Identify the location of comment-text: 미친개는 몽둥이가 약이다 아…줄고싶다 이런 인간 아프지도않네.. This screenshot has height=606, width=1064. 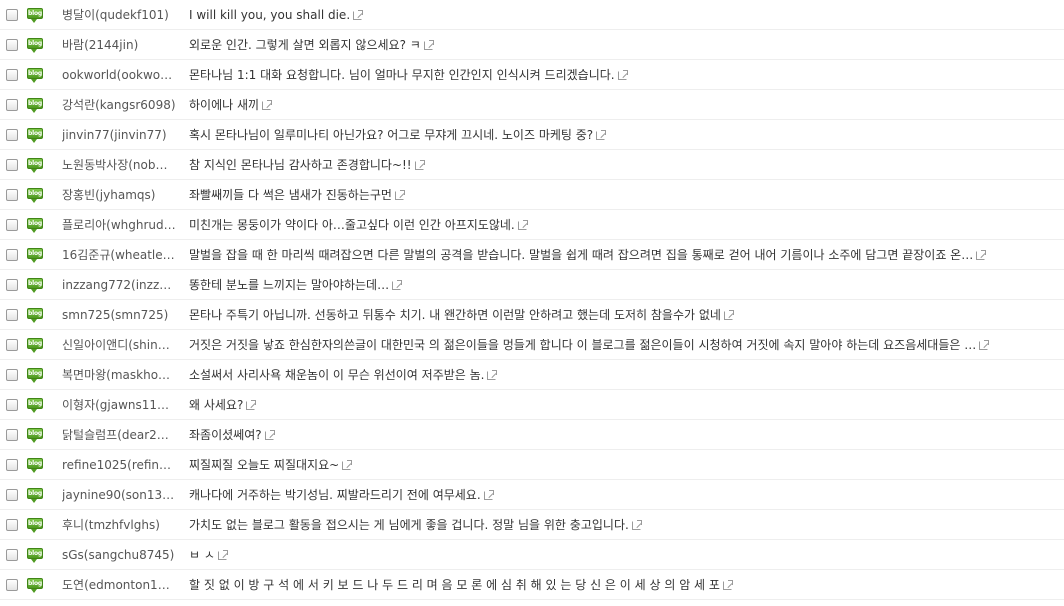
(352, 225).